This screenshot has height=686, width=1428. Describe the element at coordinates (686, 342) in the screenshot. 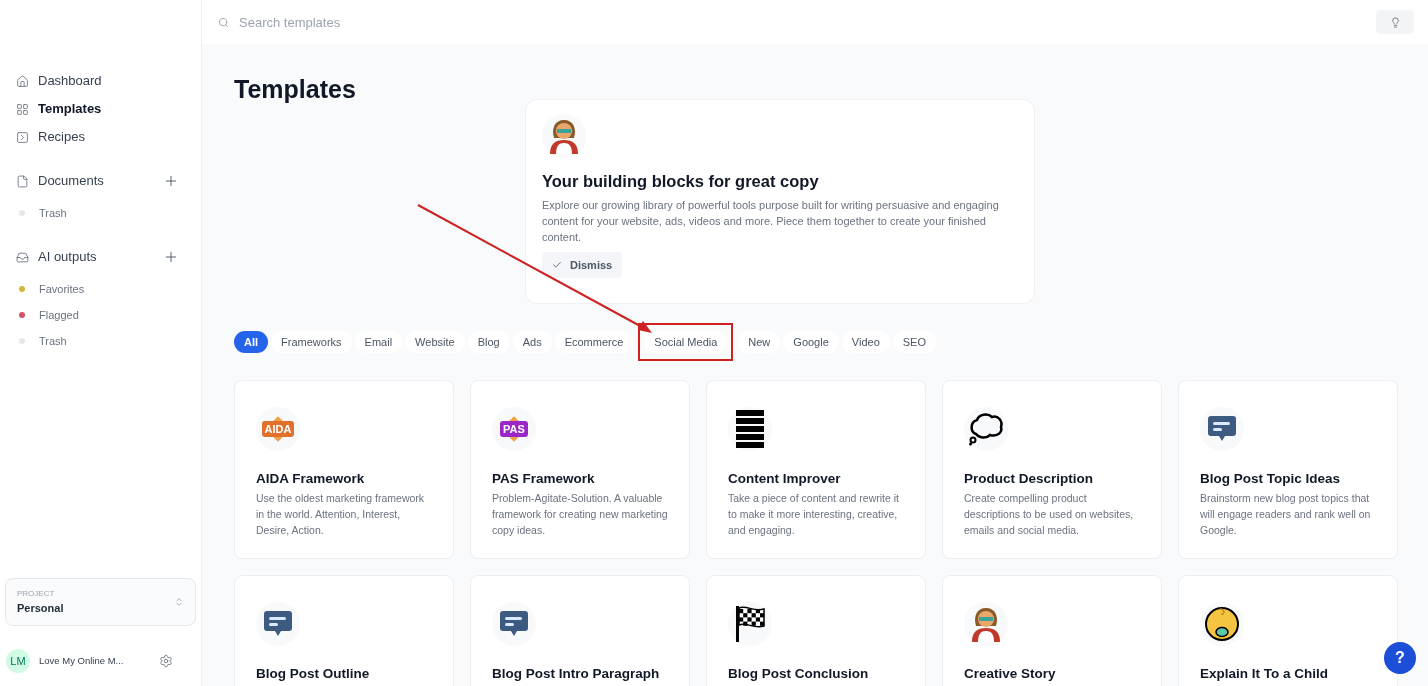

I see `filter-tab: Social Media` at that location.